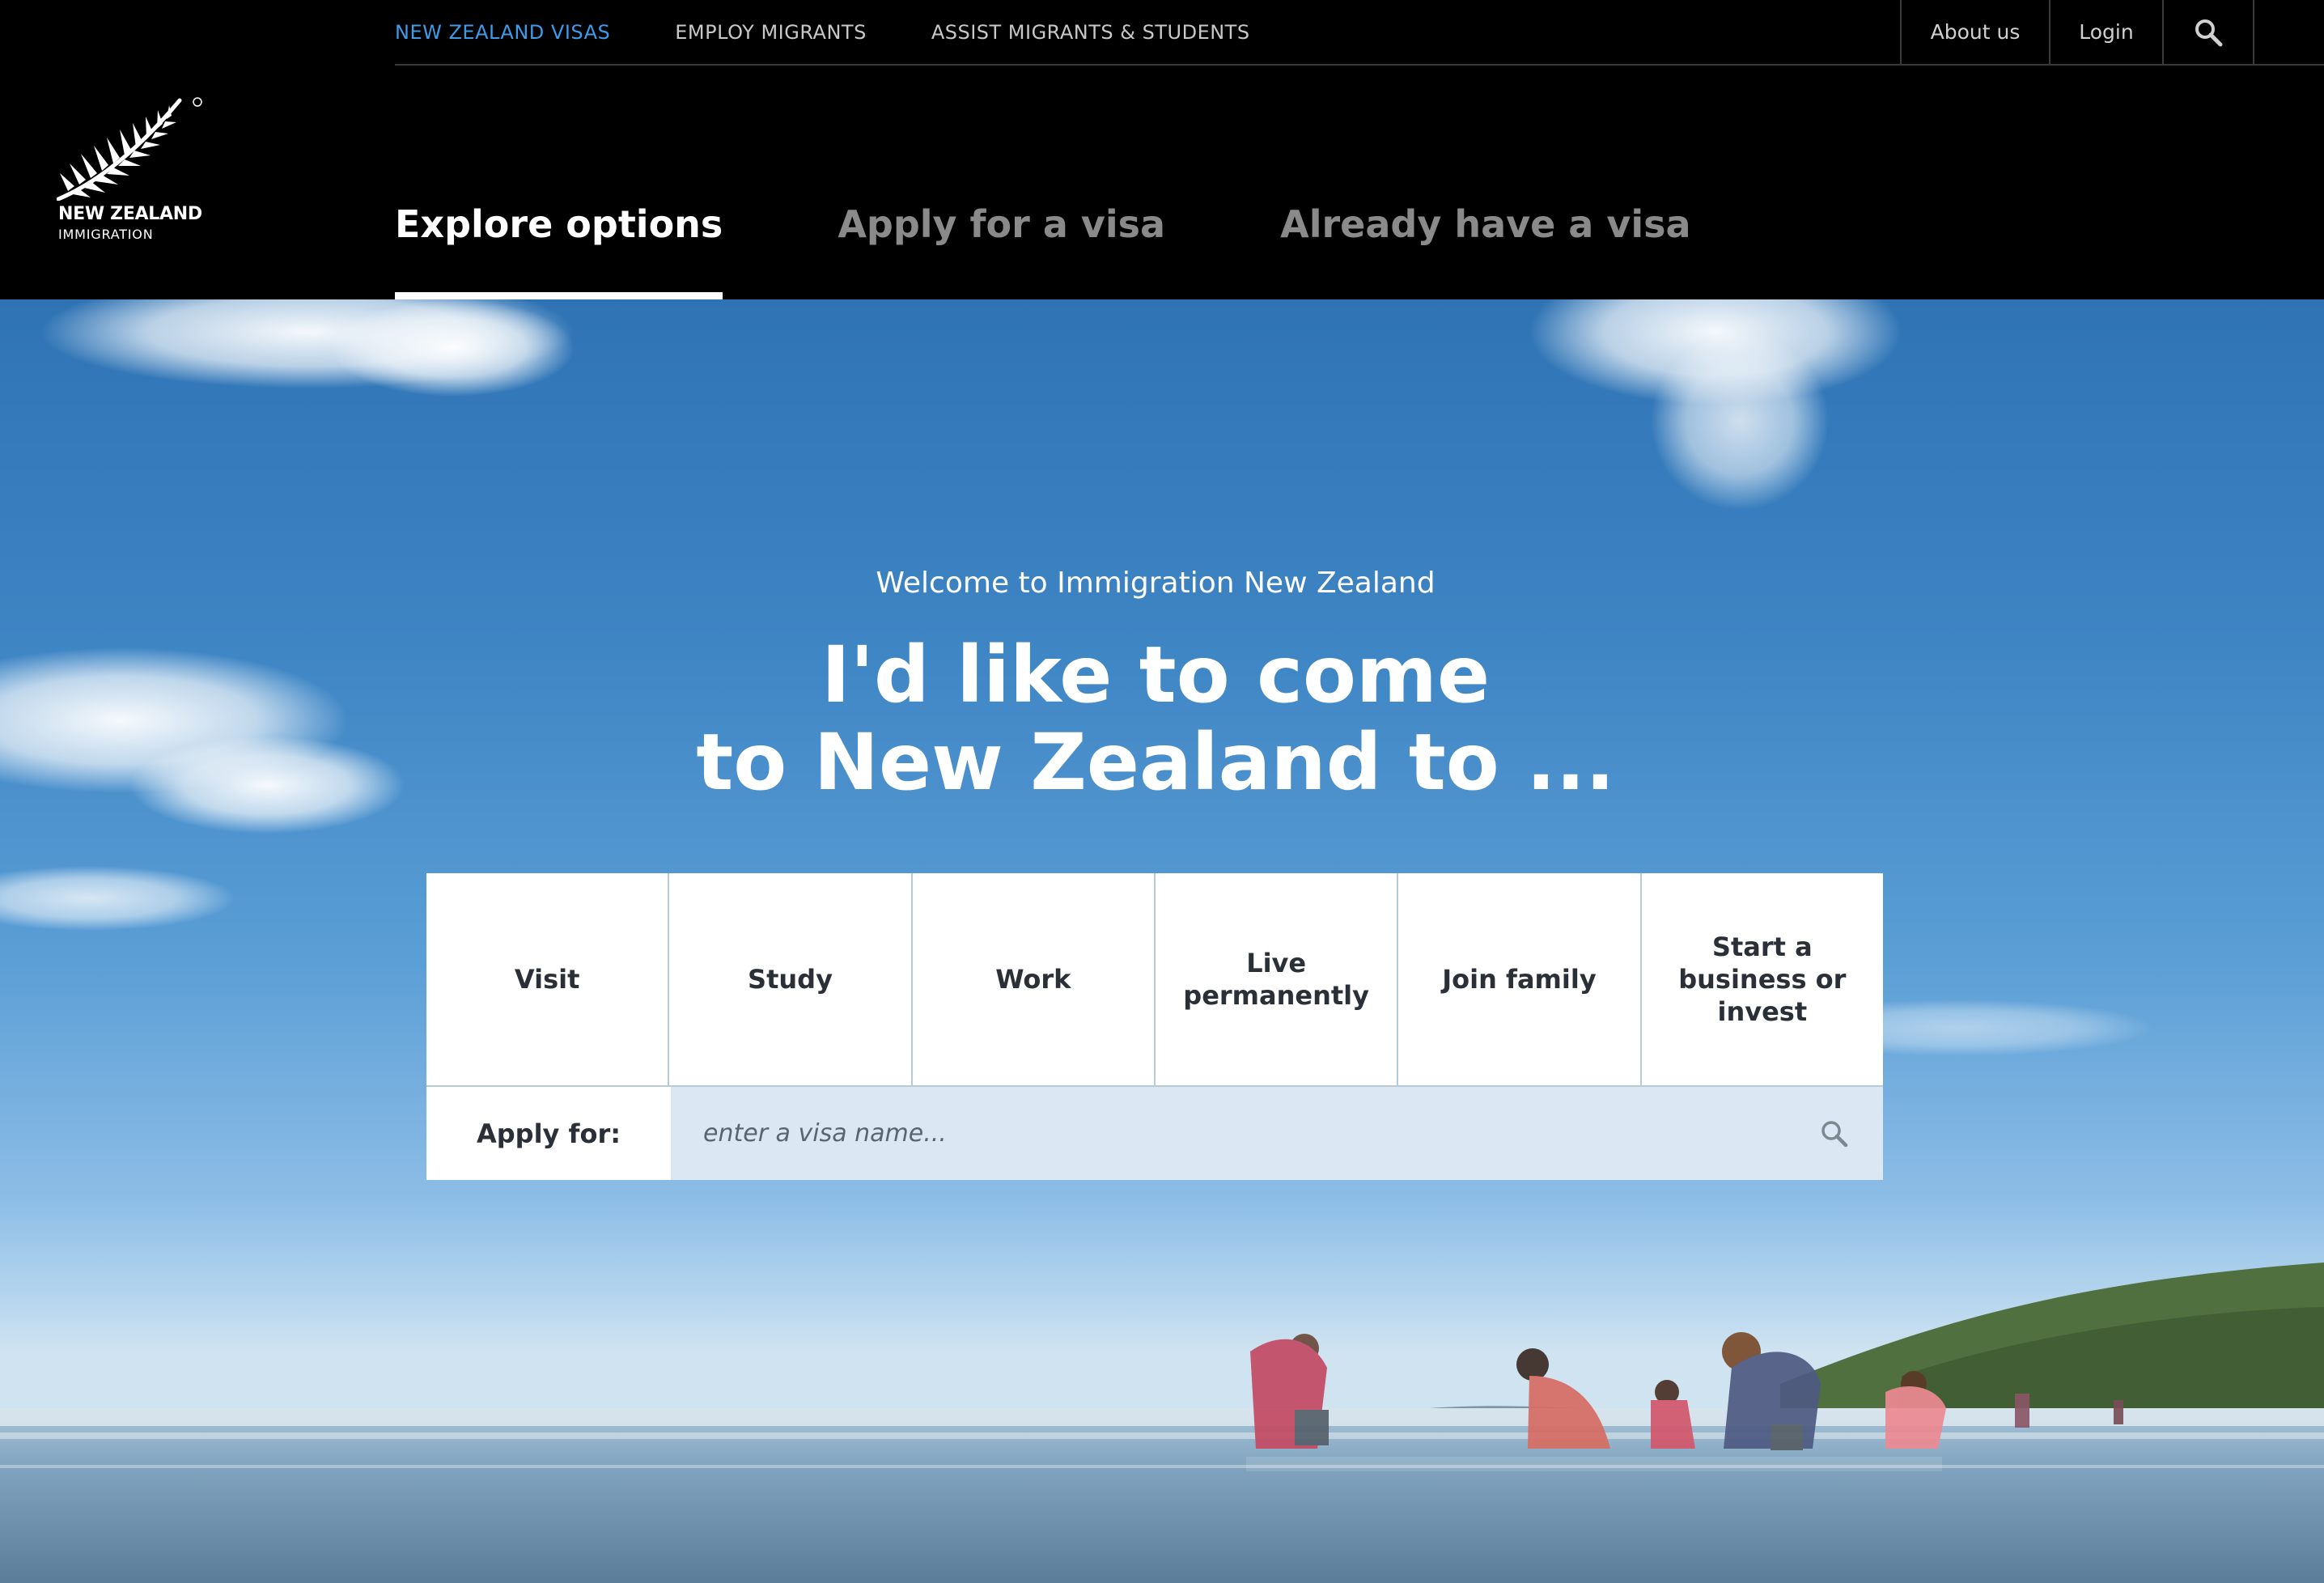 This screenshot has width=2324, height=1583. Describe the element at coordinates (1034, 979) in the screenshot. I see `option-work: Work` at that location.